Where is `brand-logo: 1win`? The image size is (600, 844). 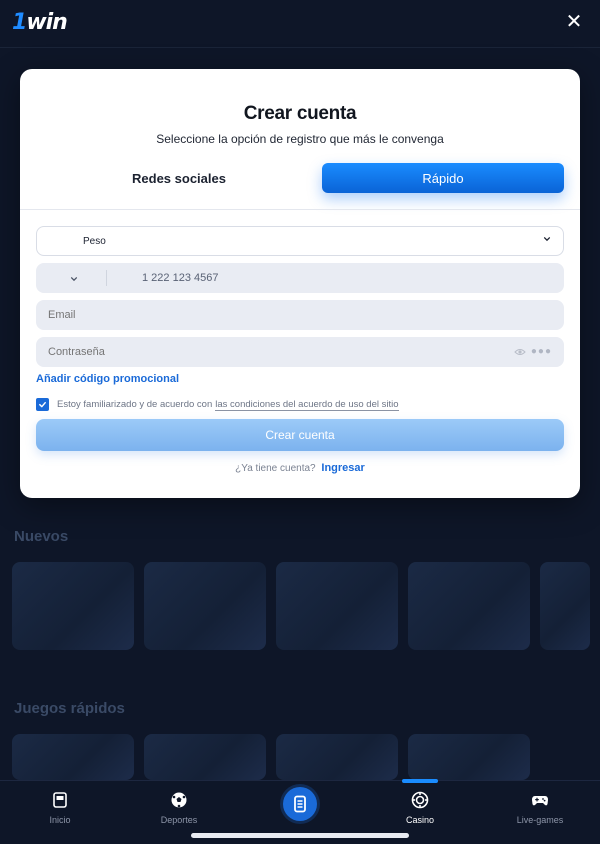 brand-logo: 1win is located at coordinates (40, 22).